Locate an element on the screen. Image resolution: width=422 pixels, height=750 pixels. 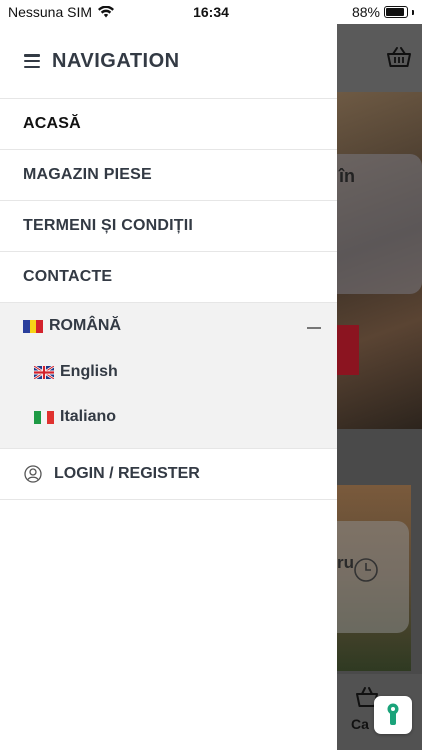
background-hero-text: în is located at coordinates (347, 176).